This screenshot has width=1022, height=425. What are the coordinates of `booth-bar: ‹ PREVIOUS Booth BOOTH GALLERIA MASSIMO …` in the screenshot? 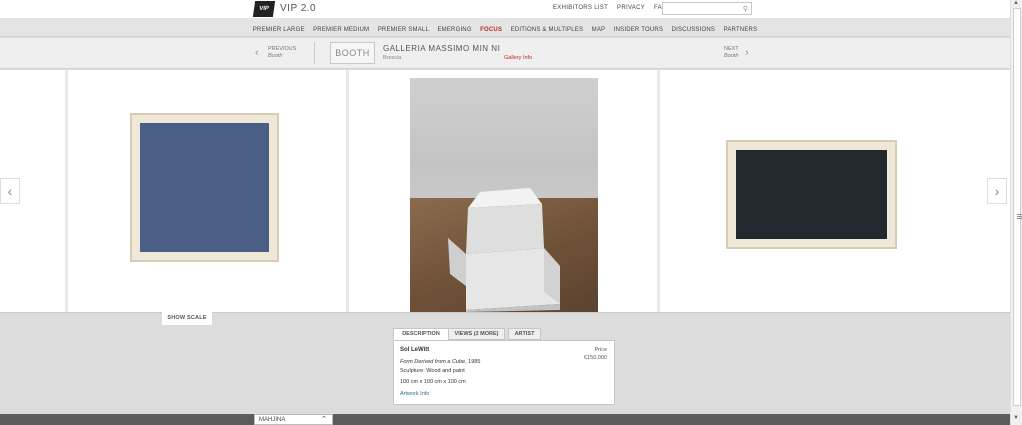 It's located at (505, 53).